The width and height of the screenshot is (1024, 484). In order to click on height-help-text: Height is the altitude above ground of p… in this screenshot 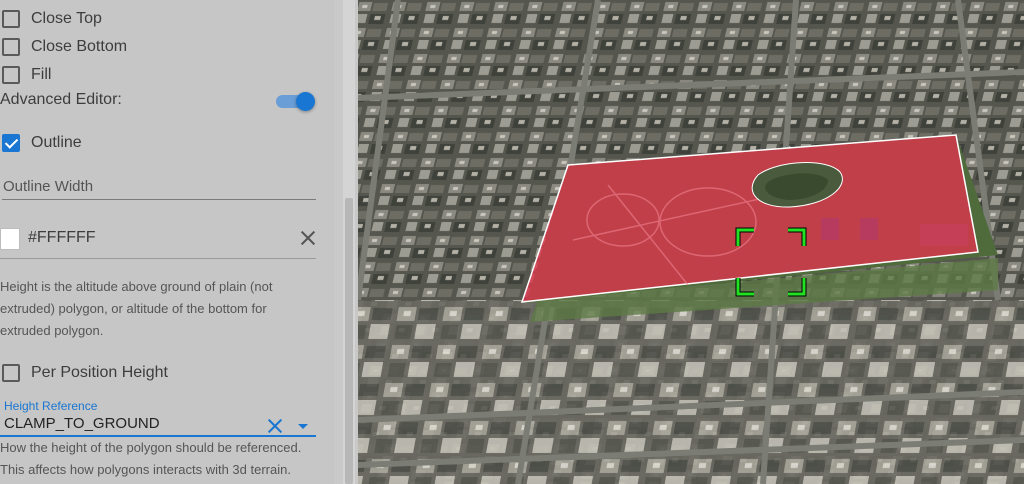, I will do `click(136, 308)`.